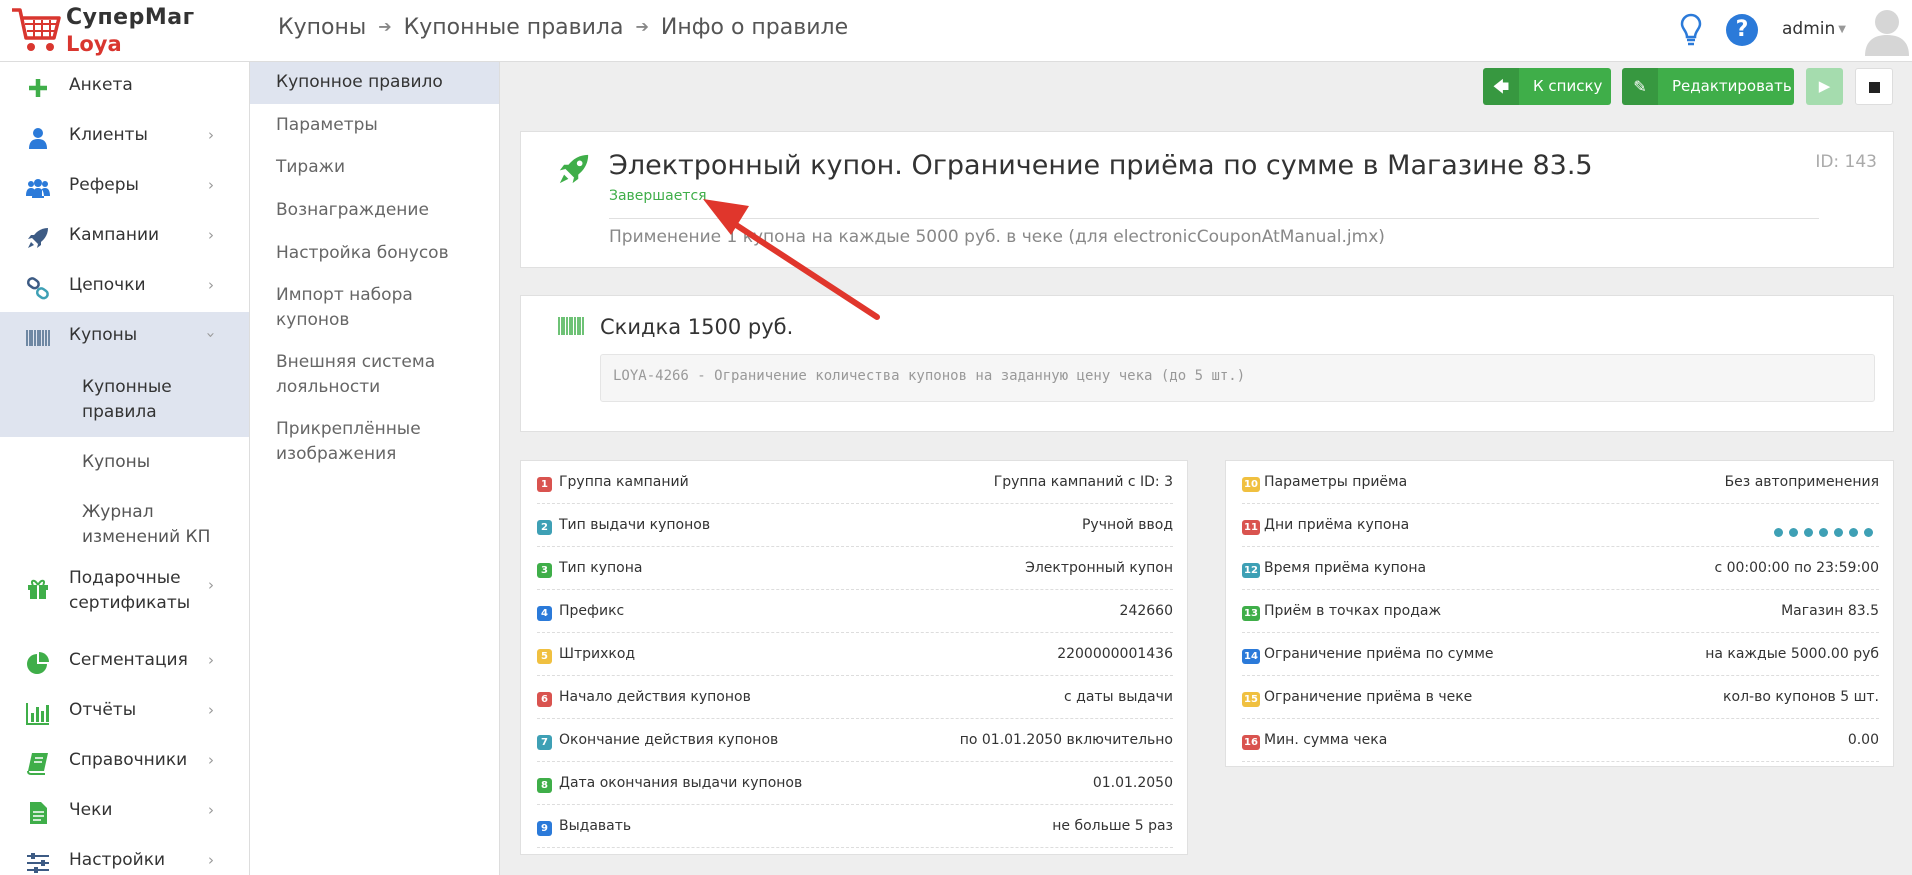  Describe the element at coordinates (124, 599) in the screenshot. I see `sidebar-item-gift-certificates: Подарочные сертификаты ›` at that location.